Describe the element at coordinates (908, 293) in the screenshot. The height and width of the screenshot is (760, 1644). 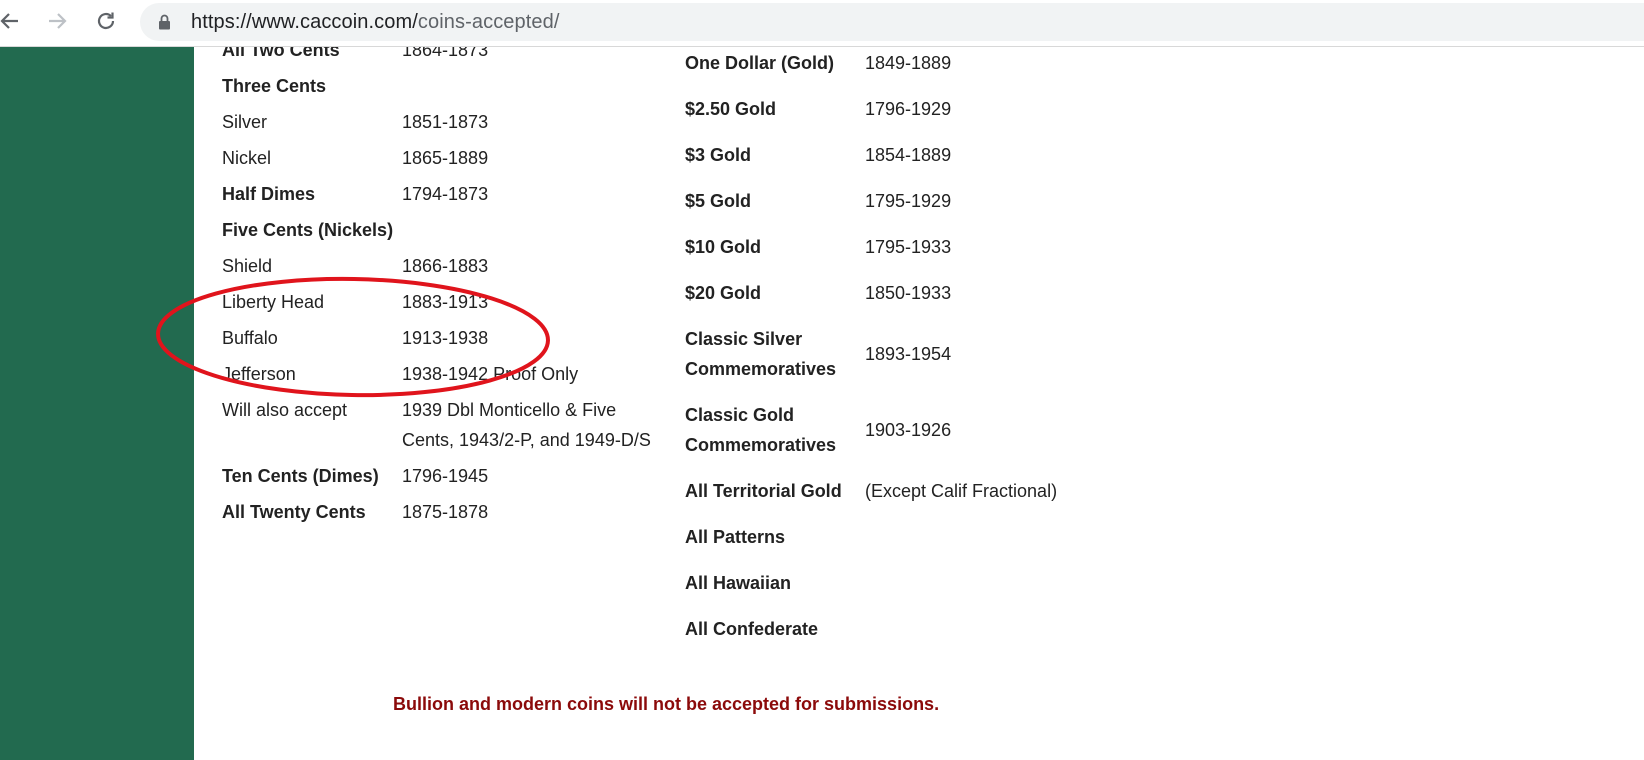
I see `coin-years: 1850-1933` at that location.